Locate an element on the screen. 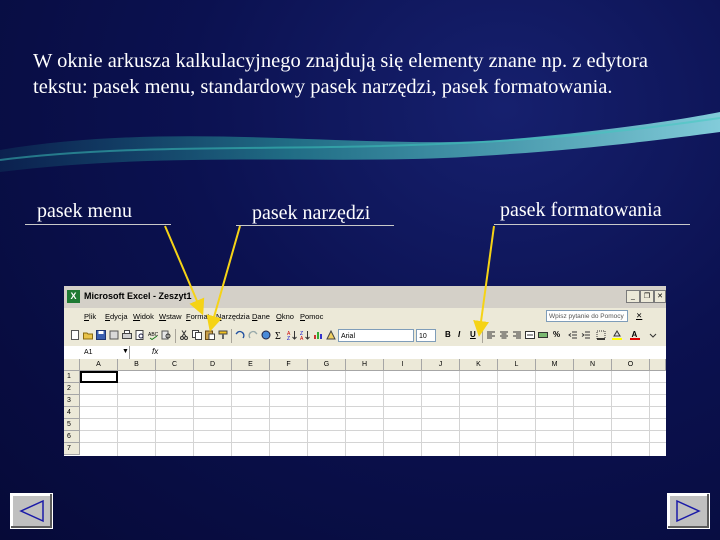  arrow-to-menu-bar is located at coordinates (184, 270).